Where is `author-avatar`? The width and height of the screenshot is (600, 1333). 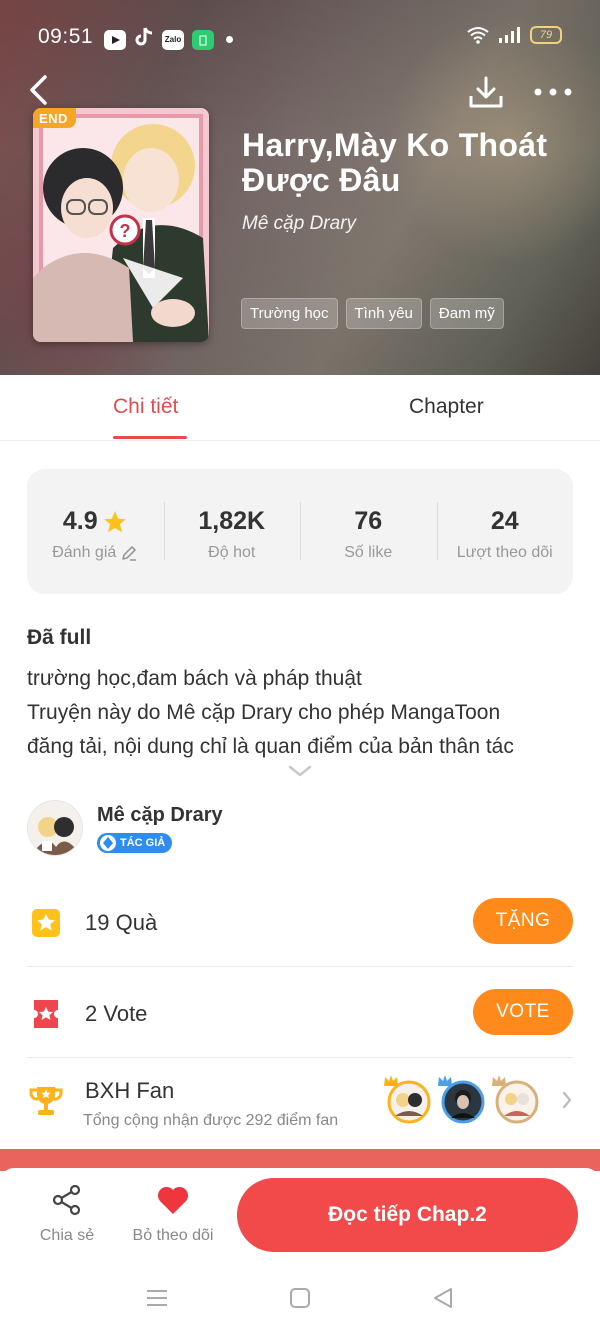 author-avatar is located at coordinates (55, 828).